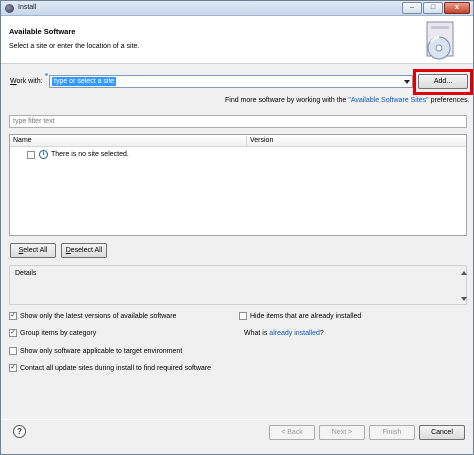 The height and width of the screenshot is (455, 474). I want to click on finish-button: Finish, so click(392, 432).